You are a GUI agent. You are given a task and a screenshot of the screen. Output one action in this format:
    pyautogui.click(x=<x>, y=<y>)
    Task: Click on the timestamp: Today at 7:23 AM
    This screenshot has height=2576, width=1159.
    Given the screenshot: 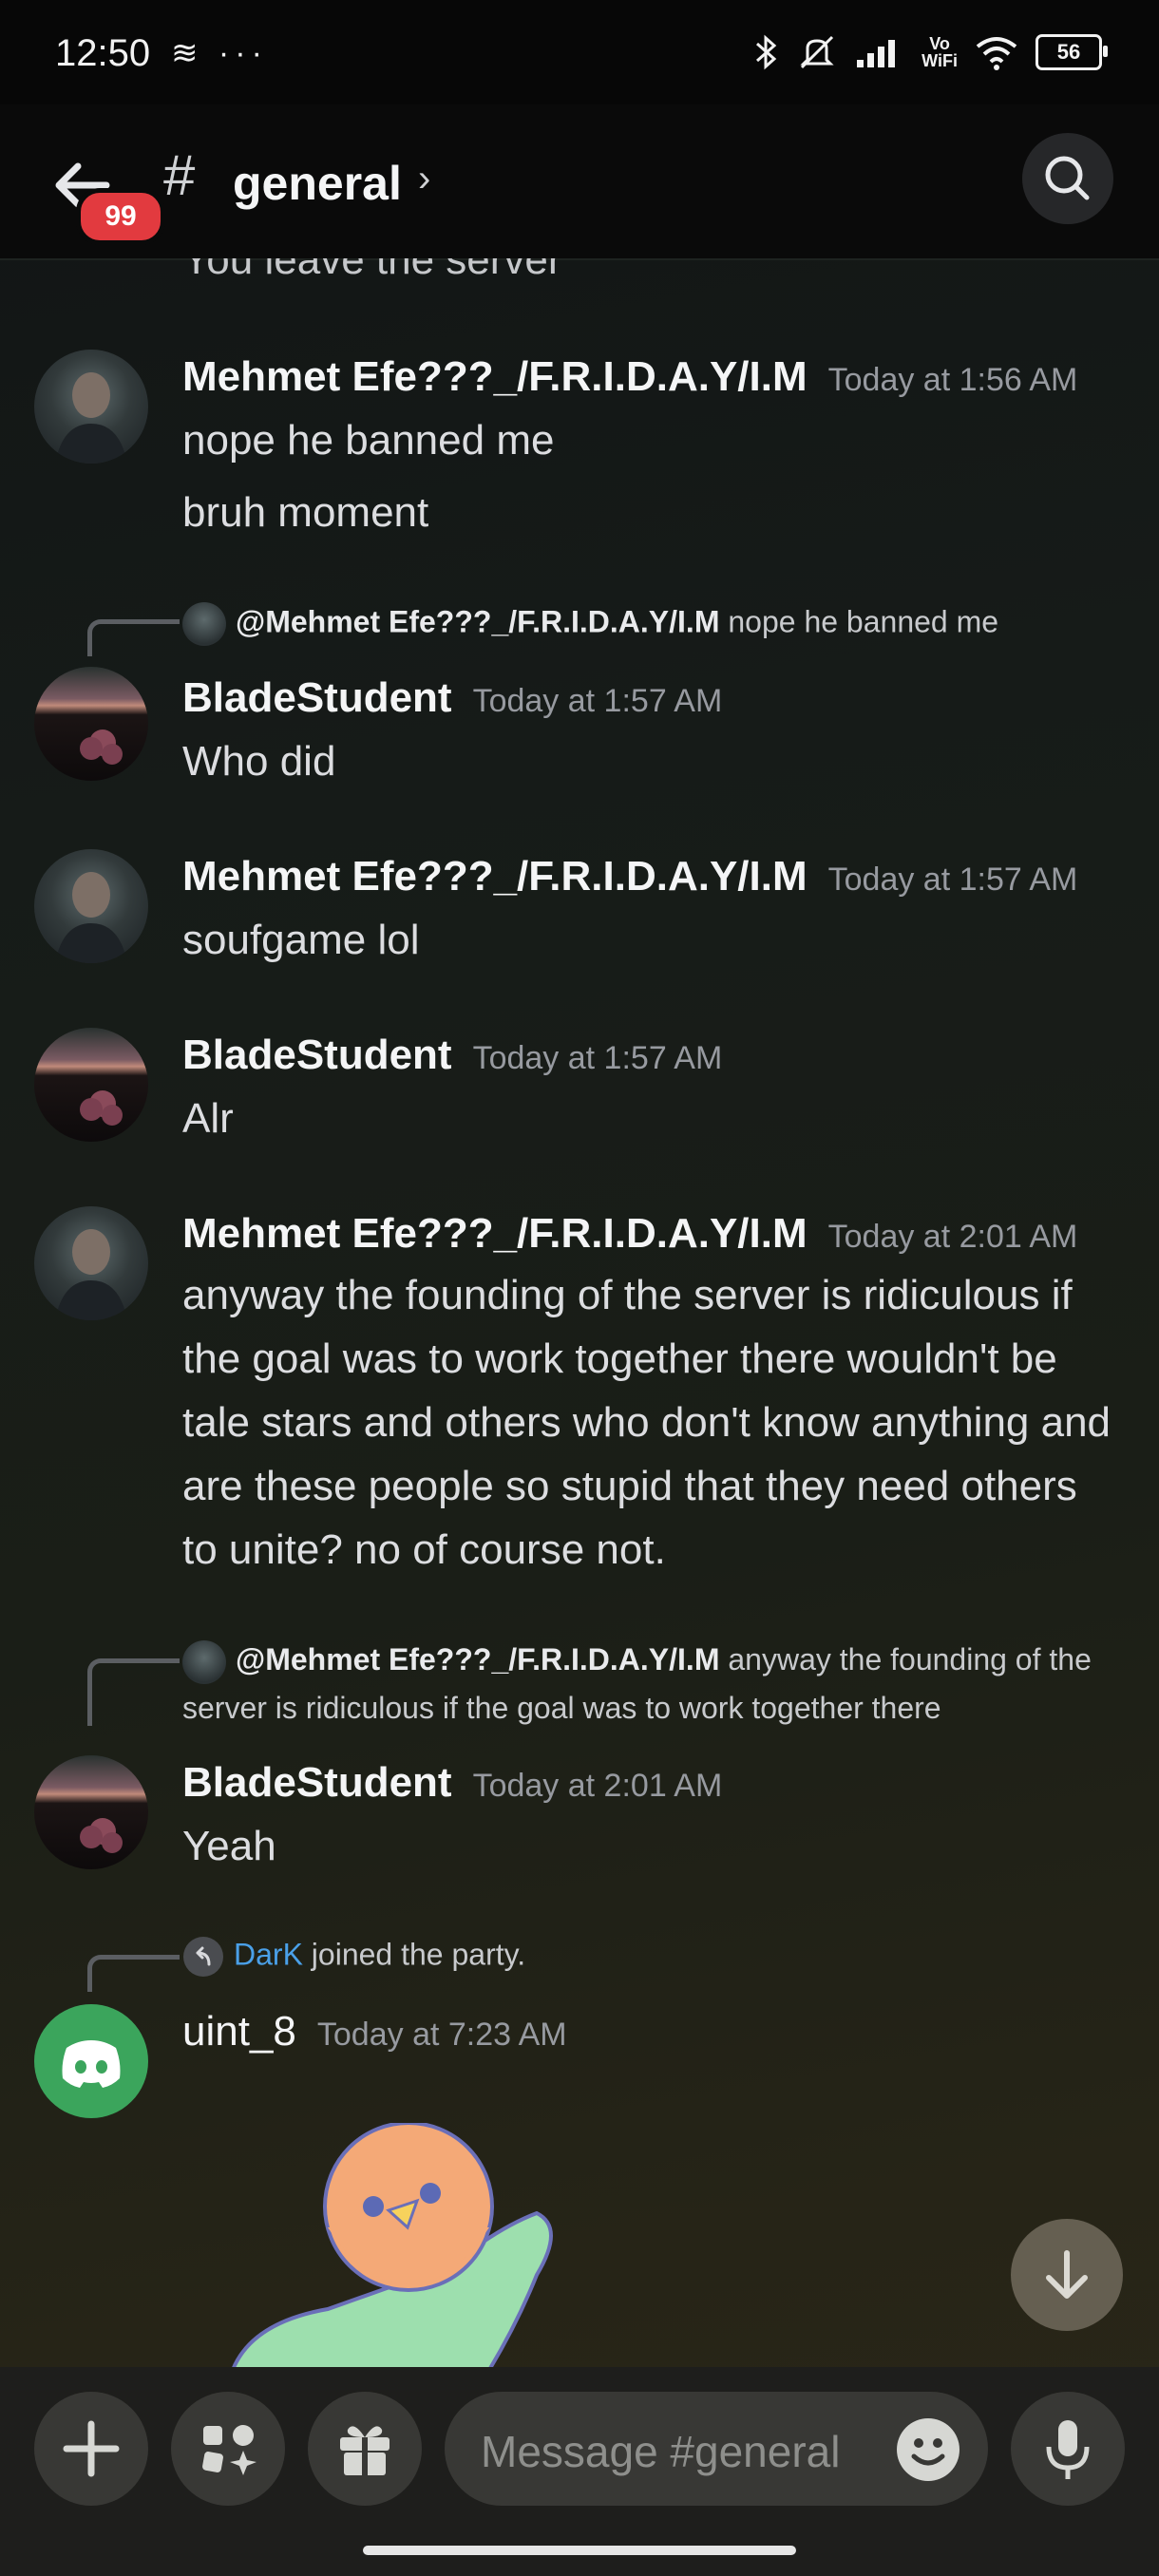 What is the action you would take?
    pyautogui.click(x=441, y=2035)
    